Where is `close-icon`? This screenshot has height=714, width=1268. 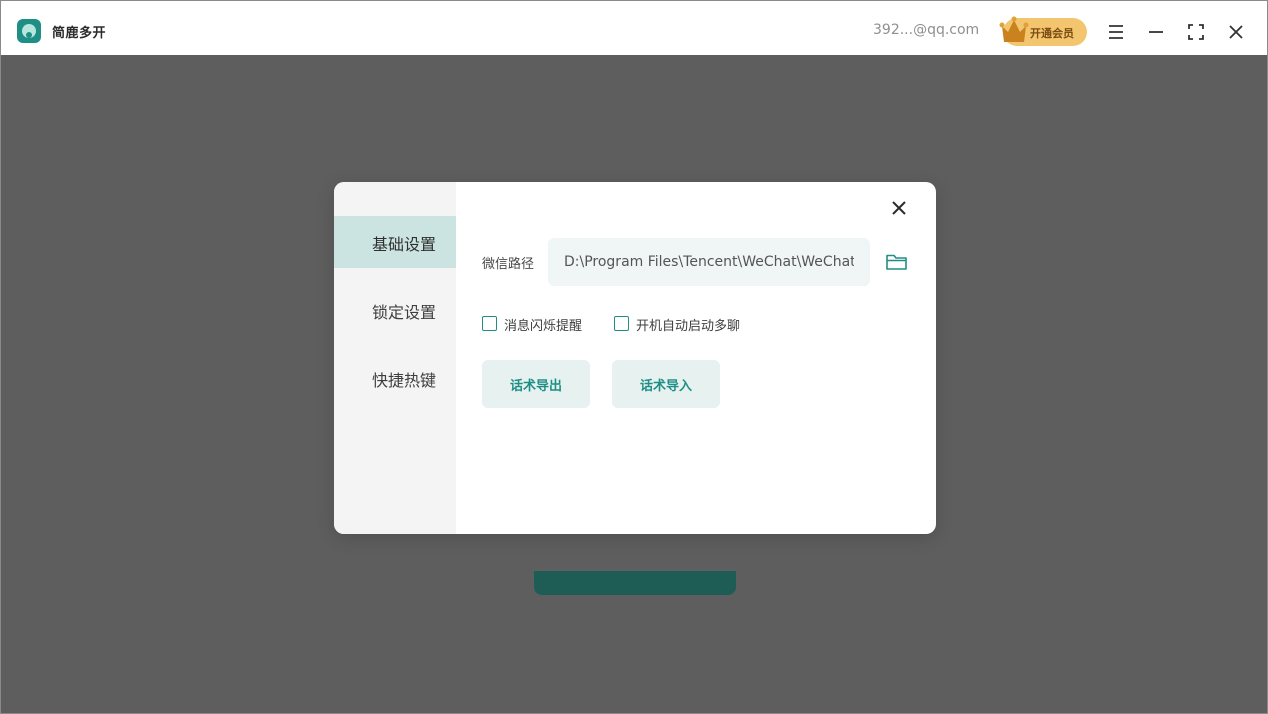
close-icon is located at coordinates (1236, 32).